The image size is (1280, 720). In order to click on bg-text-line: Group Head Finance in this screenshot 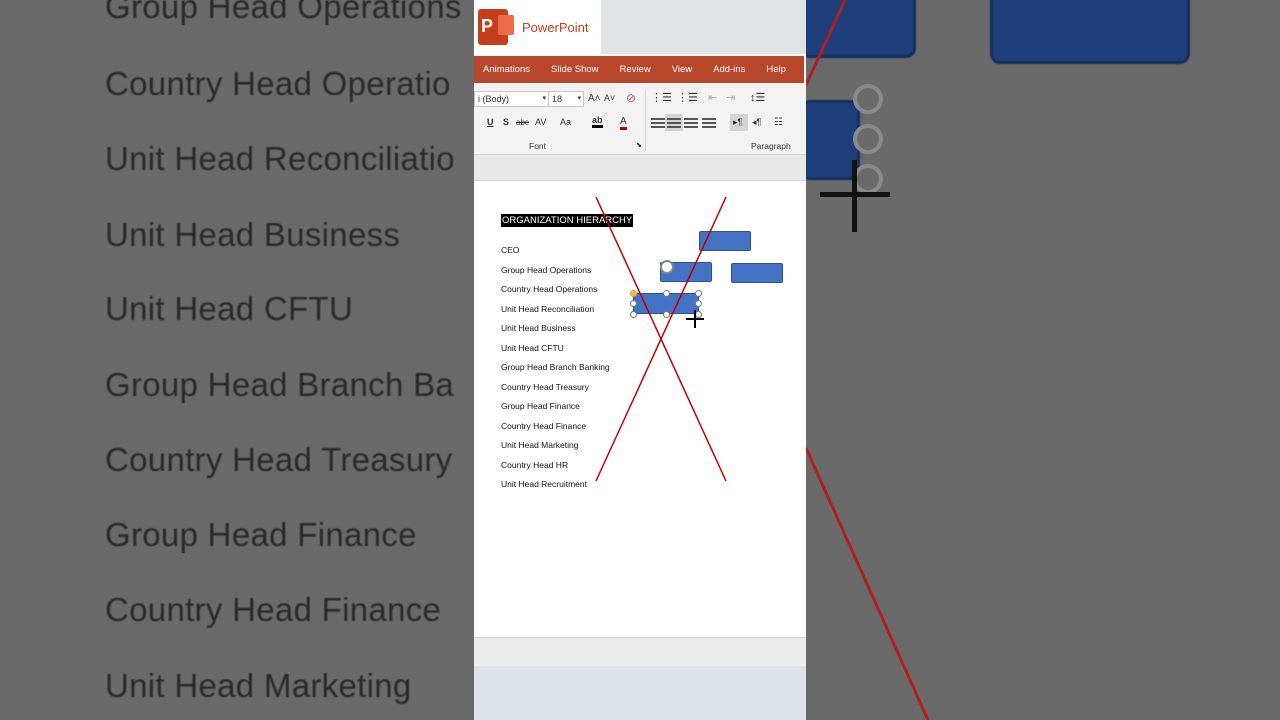, I will do `click(261, 534)`.